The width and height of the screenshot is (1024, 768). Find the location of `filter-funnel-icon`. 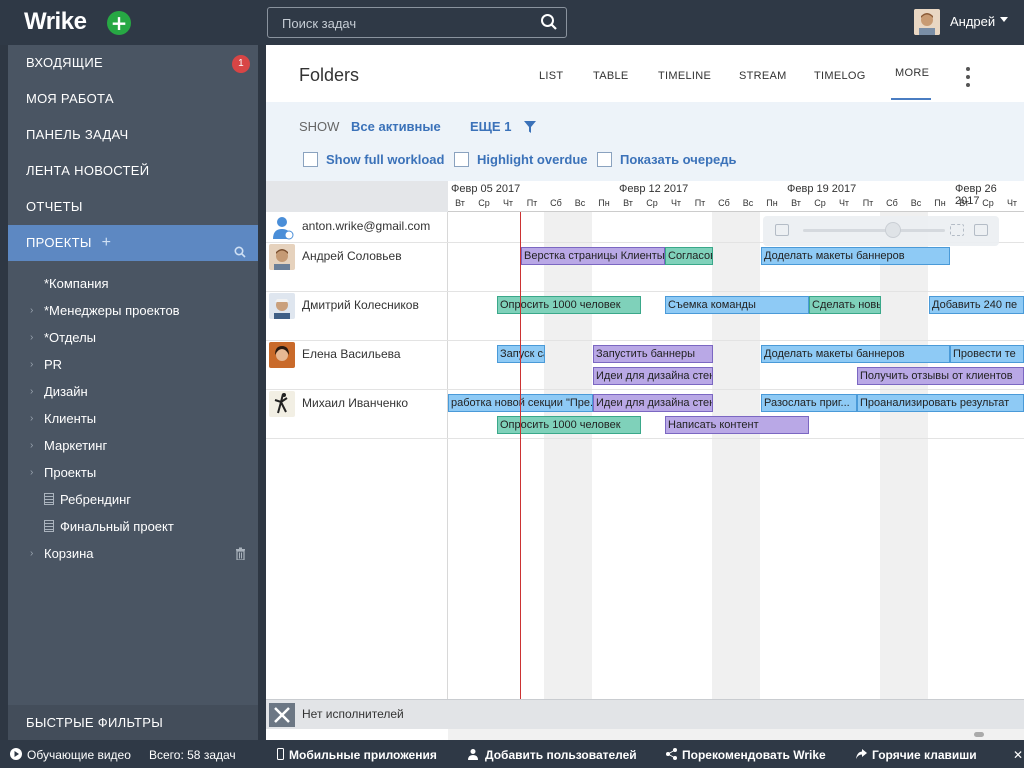

filter-funnel-icon is located at coordinates (530, 129).